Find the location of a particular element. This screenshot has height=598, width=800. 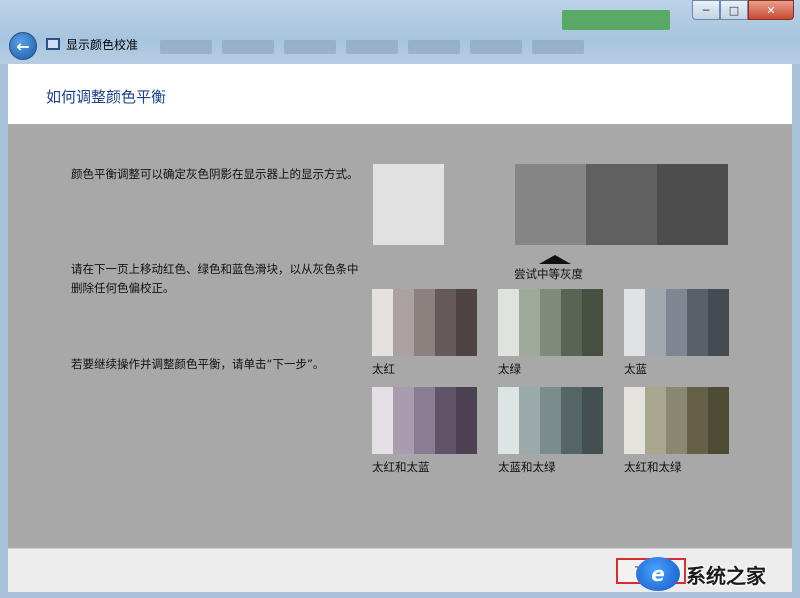

background-address-bar is located at coordinates (280, 17).